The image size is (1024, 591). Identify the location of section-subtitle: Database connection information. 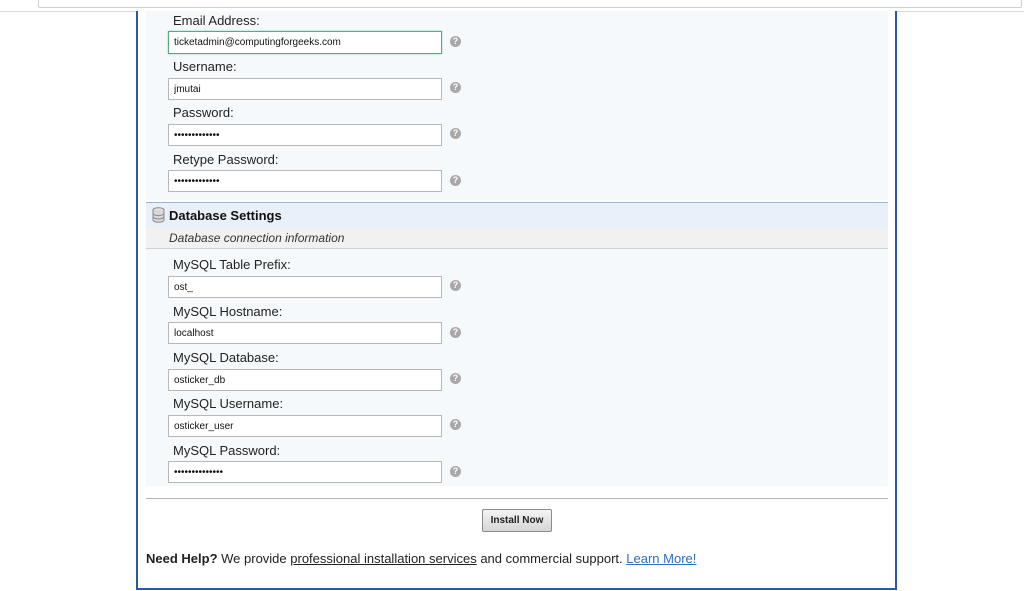
(257, 238).